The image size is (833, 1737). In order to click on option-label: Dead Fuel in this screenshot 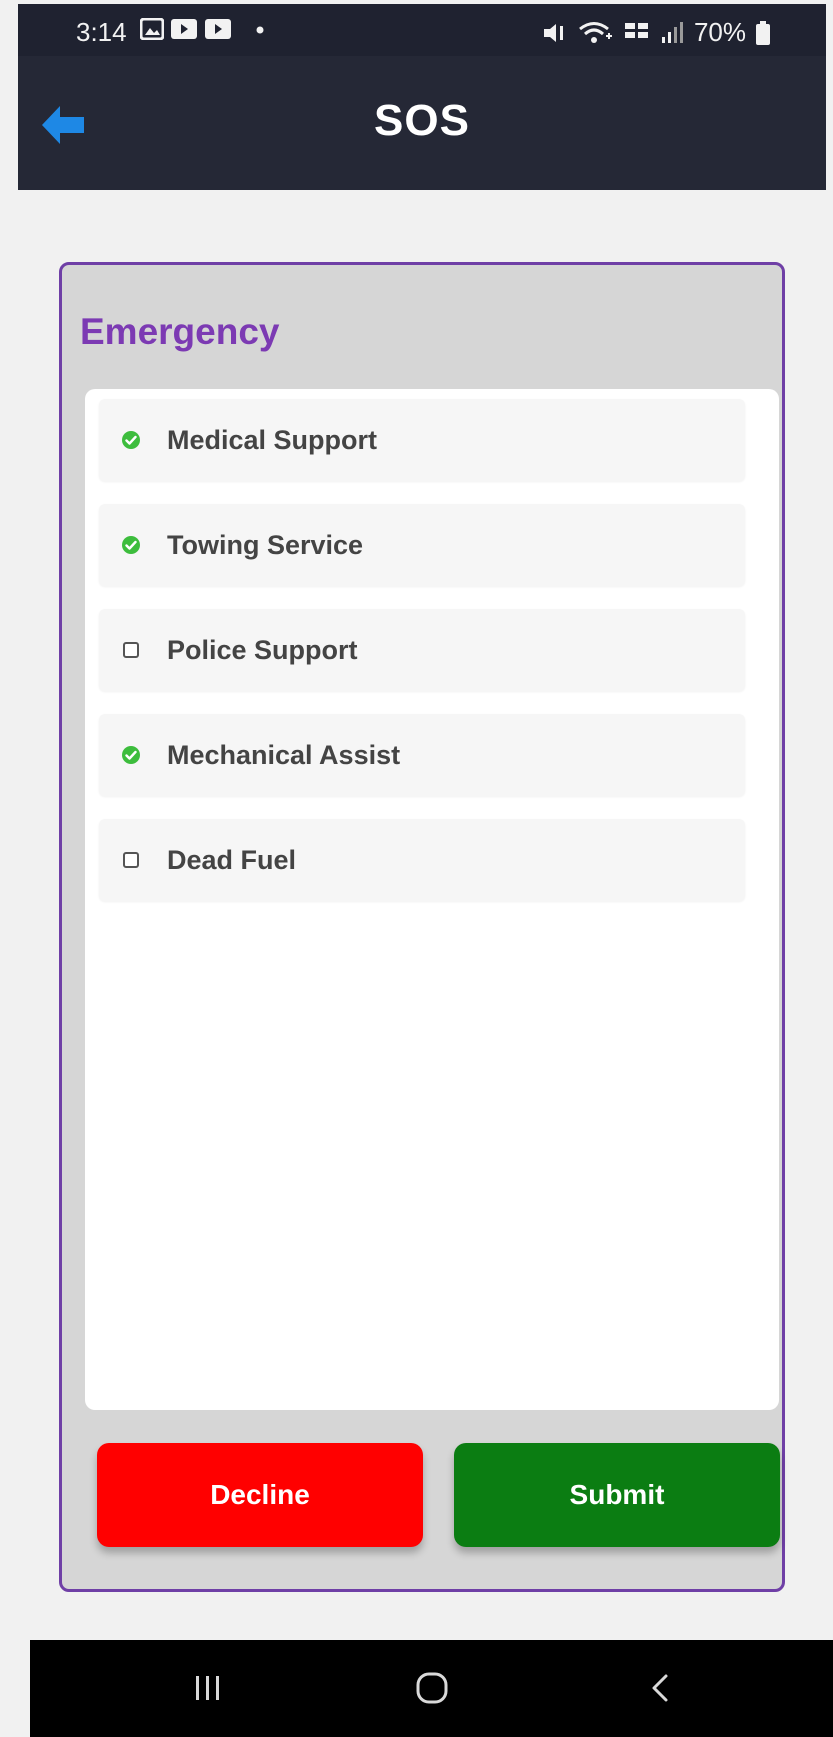, I will do `click(232, 860)`.